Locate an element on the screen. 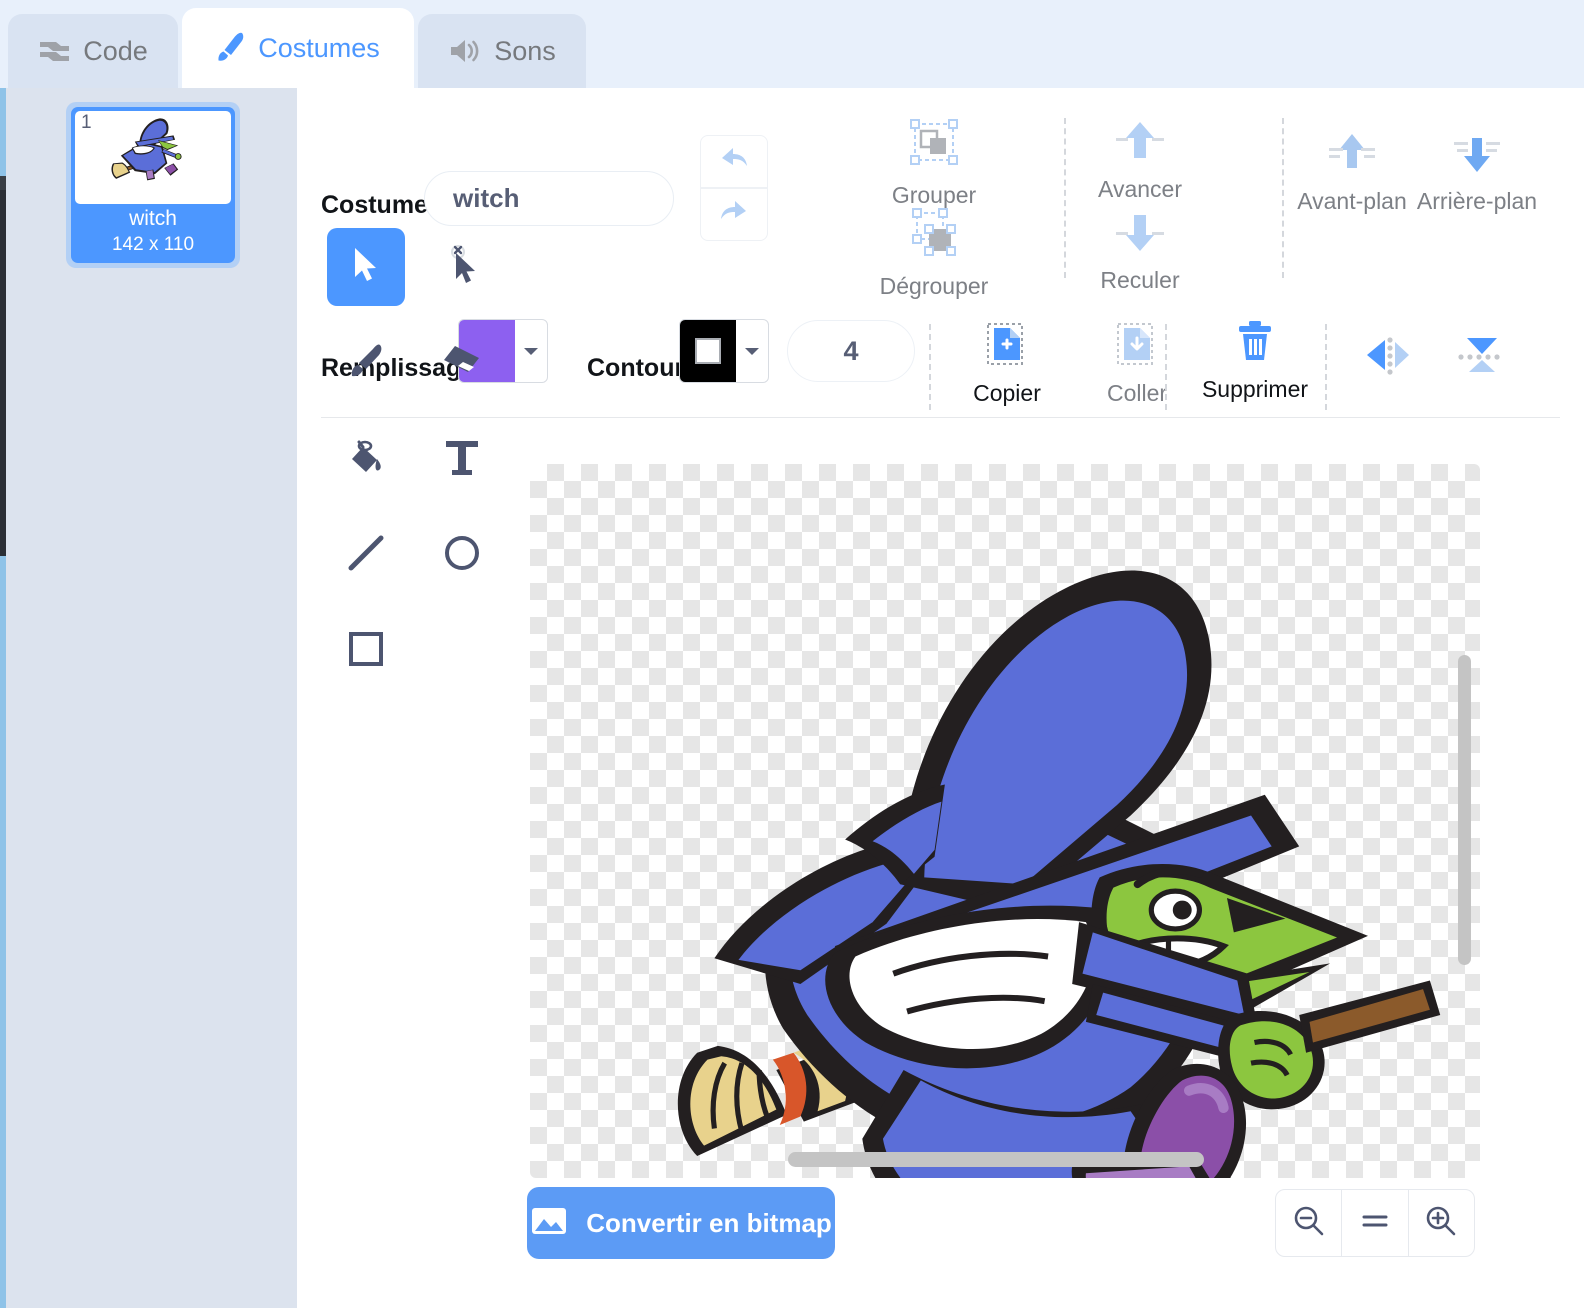 This screenshot has width=1584, height=1308. backward-button-label: Reculer is located at coordinates (1140, 280).